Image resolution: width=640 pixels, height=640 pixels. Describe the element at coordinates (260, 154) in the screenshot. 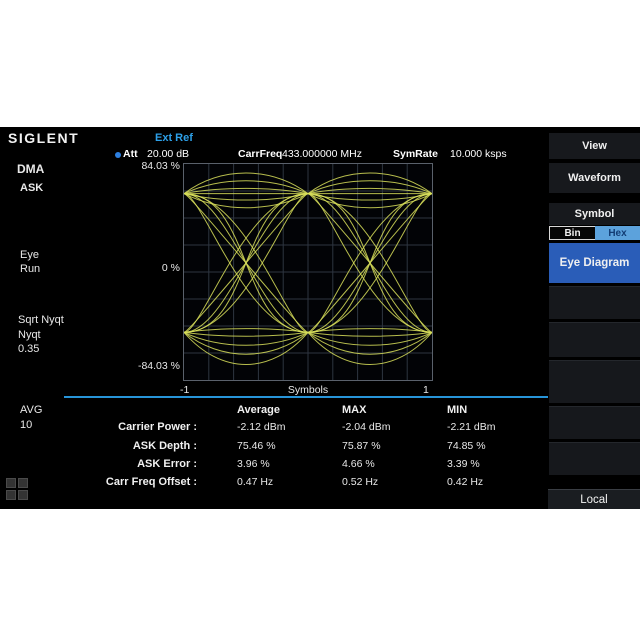

I see `carrfreq-label: CarrFreq` at that location.